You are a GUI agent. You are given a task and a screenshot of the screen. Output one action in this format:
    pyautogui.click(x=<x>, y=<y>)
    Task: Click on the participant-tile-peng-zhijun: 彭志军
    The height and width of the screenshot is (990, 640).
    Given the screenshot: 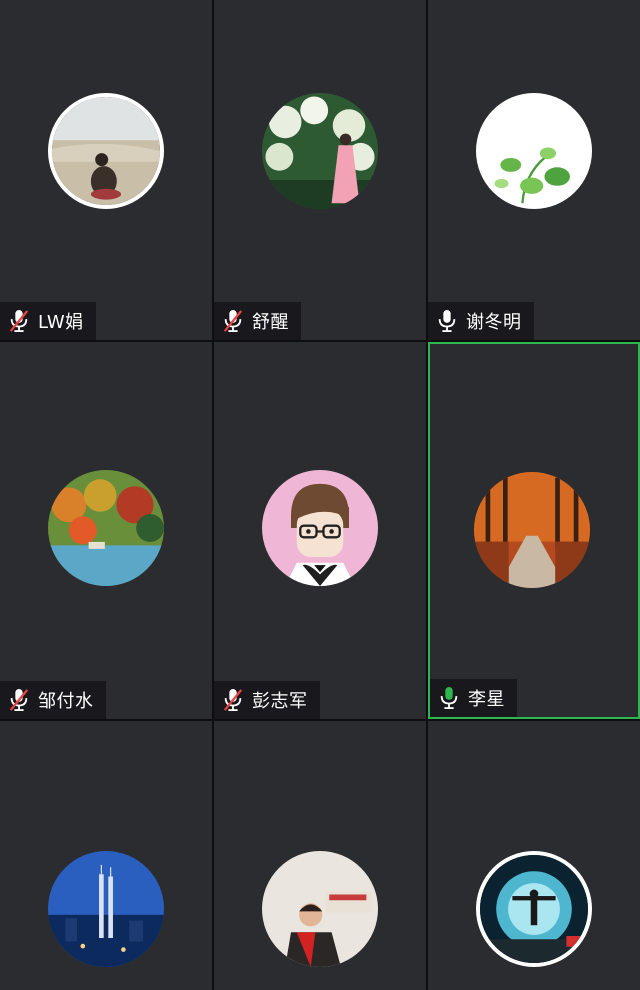 What is the action you would take?
    pyautogui.click(x=320, y=530)
    